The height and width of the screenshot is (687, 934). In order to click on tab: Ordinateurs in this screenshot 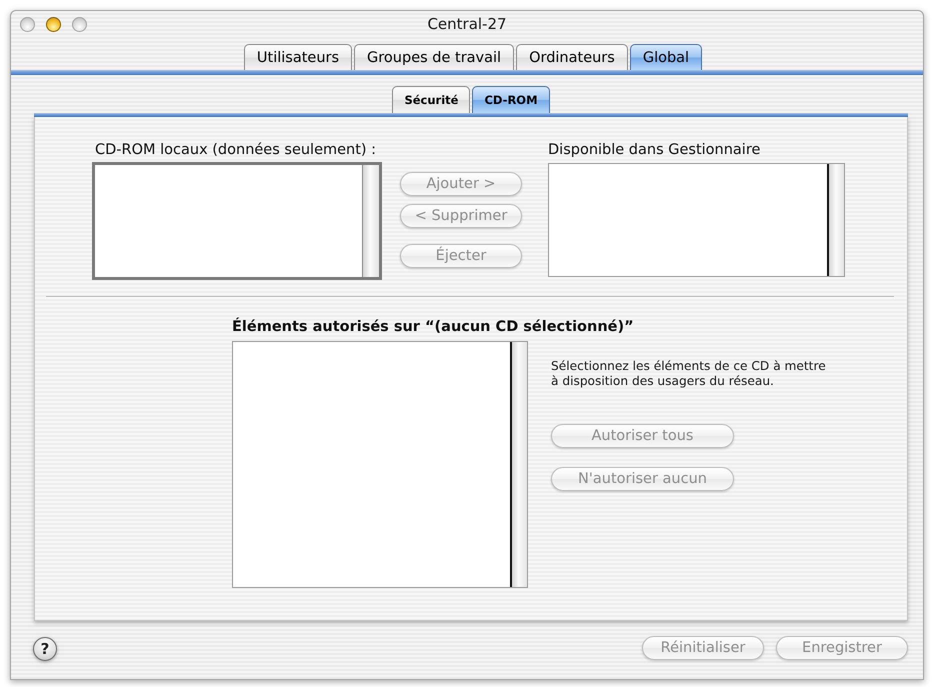, I will do `click(572, 57)`.